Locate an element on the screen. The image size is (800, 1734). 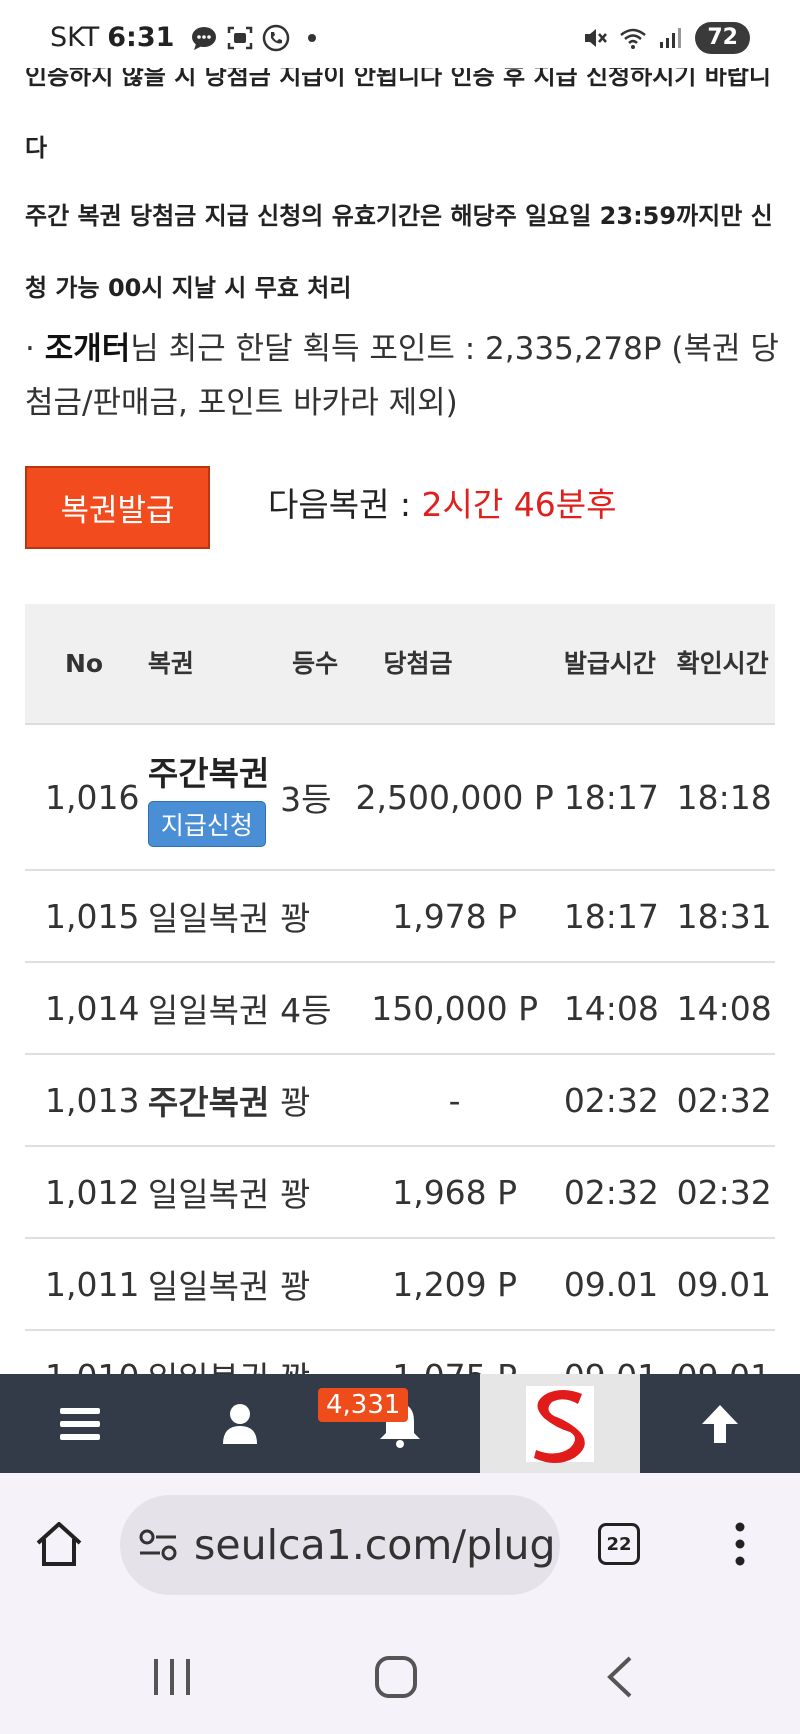
cell-no: 1,014 is located at coordinates (86, 1008).